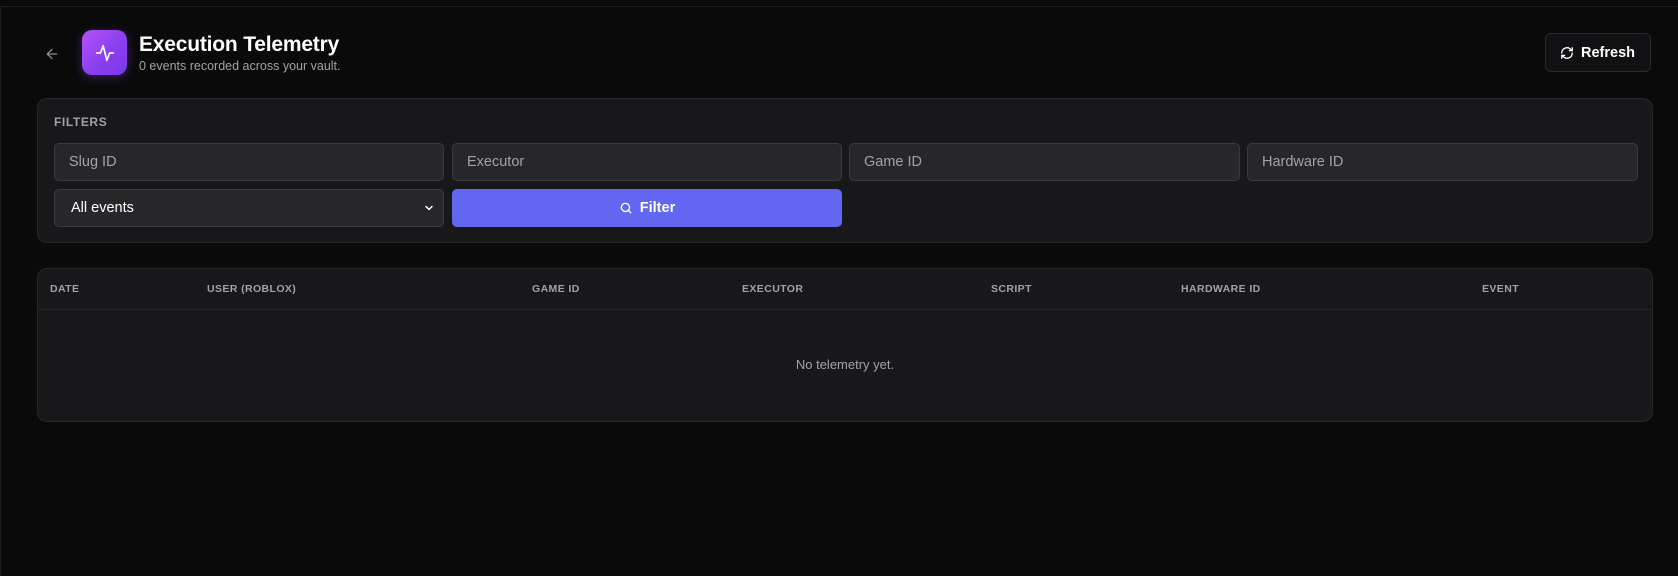  What do you see at coordinates (251, 289) in the screenshot?
I see `column-header-user: USER (ROBLOX)` at bounding box center [251, 289].